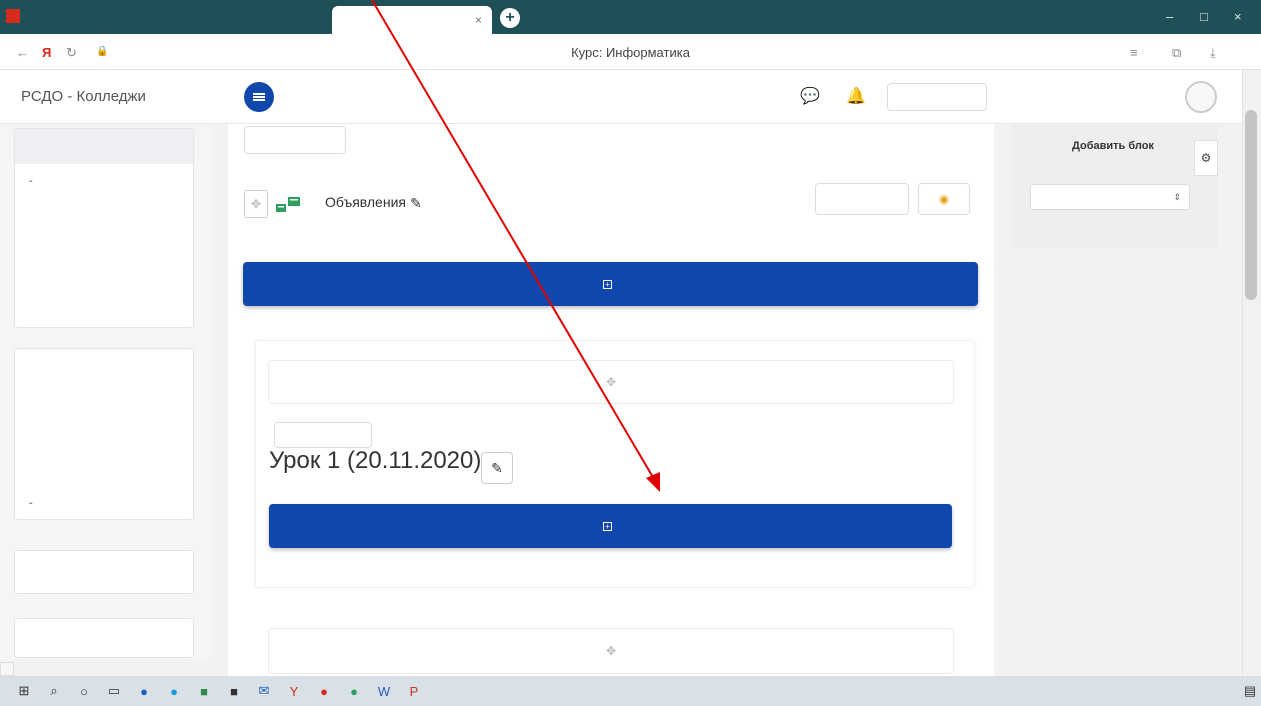  I want to click on edit-section-title-icon: ✎, so click(497, 468).